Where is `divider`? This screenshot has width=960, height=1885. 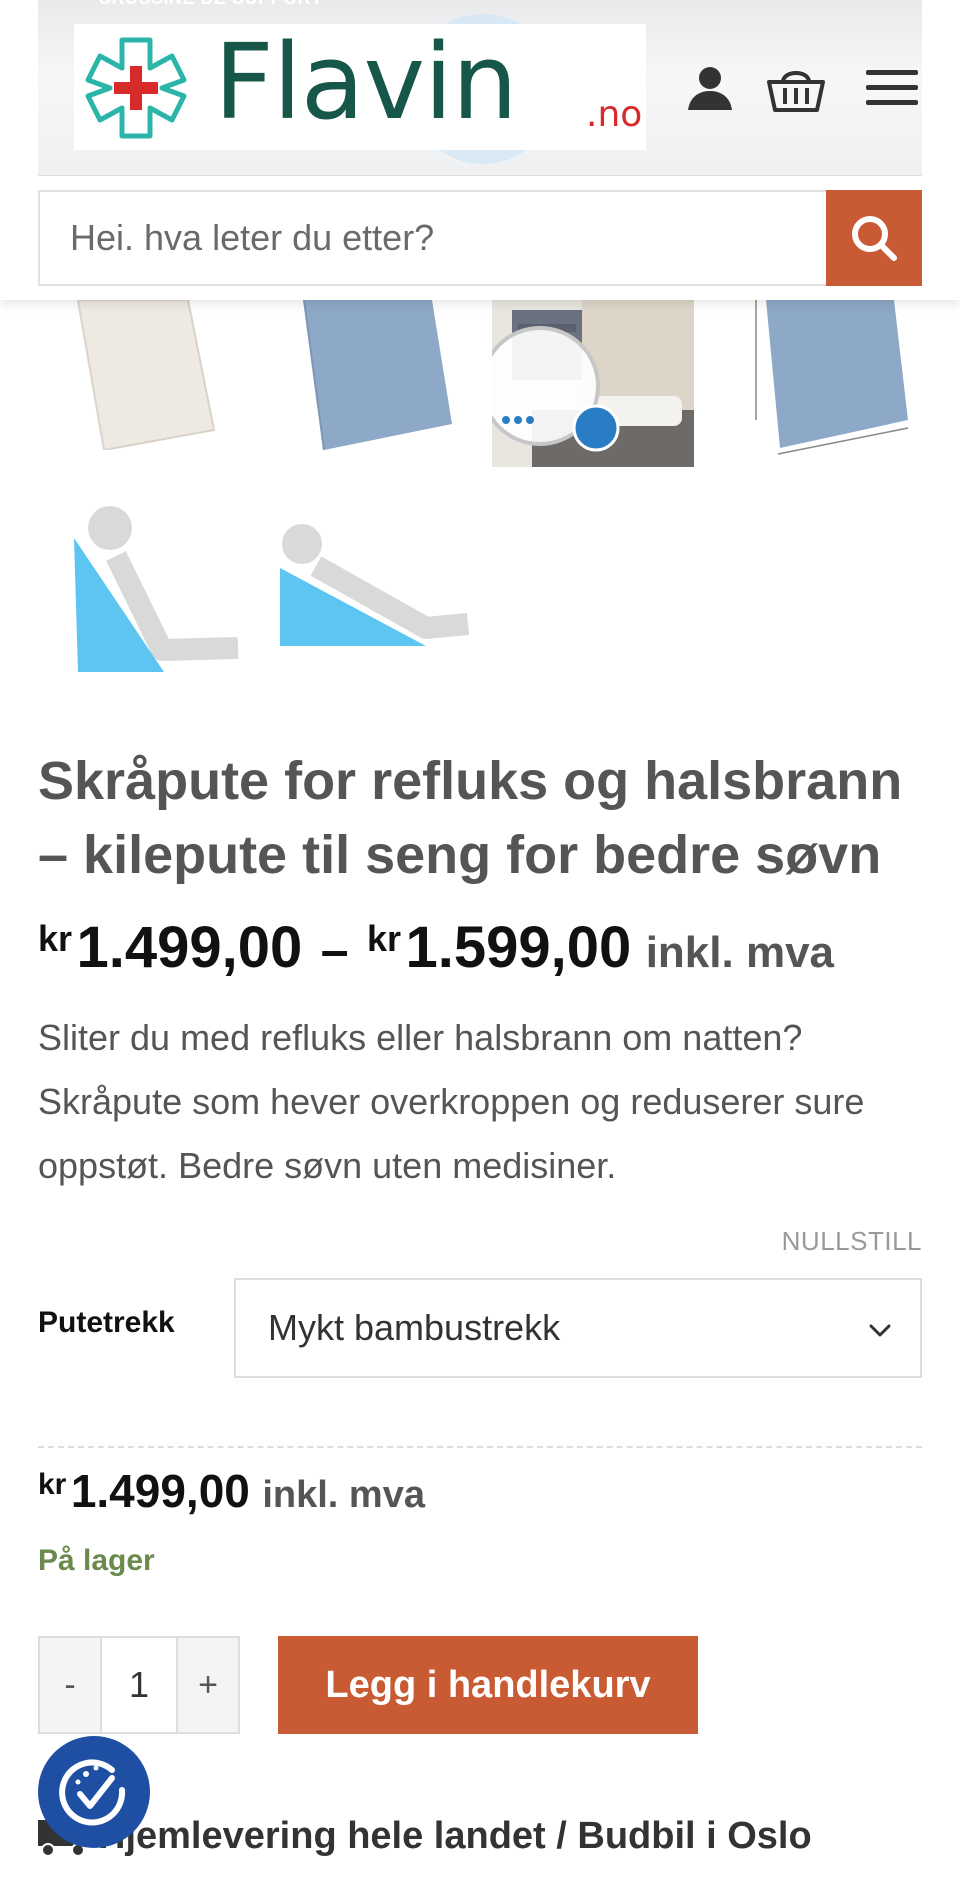
divider is located at coordinates (480, 1447).